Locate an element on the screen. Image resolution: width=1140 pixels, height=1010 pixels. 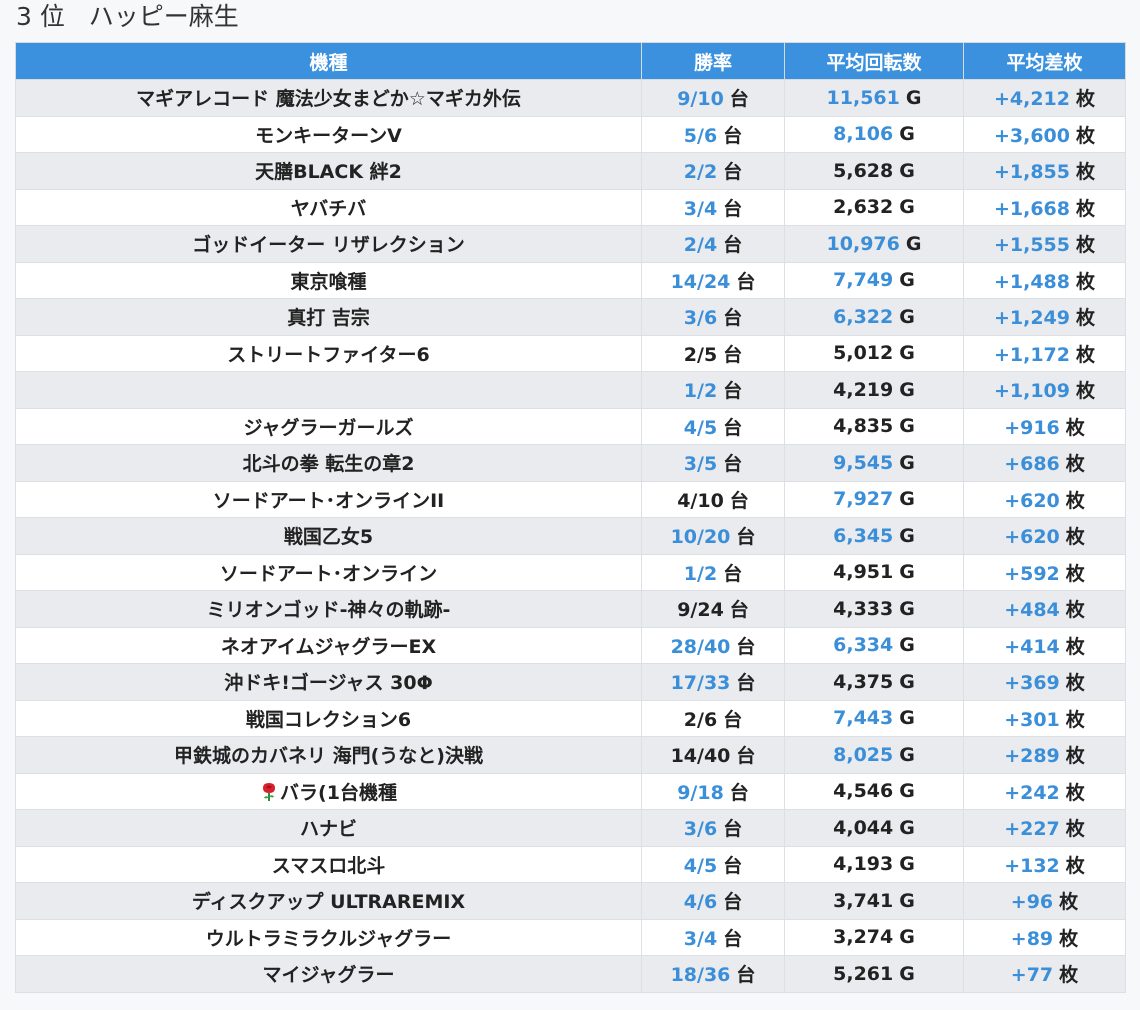
avg-spins-cell: 7,927 G is located at coordinates (874, 499).